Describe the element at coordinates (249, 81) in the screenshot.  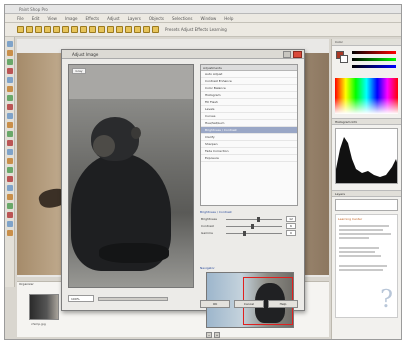
I see `filter-item: Contrast Enhance` at that location.